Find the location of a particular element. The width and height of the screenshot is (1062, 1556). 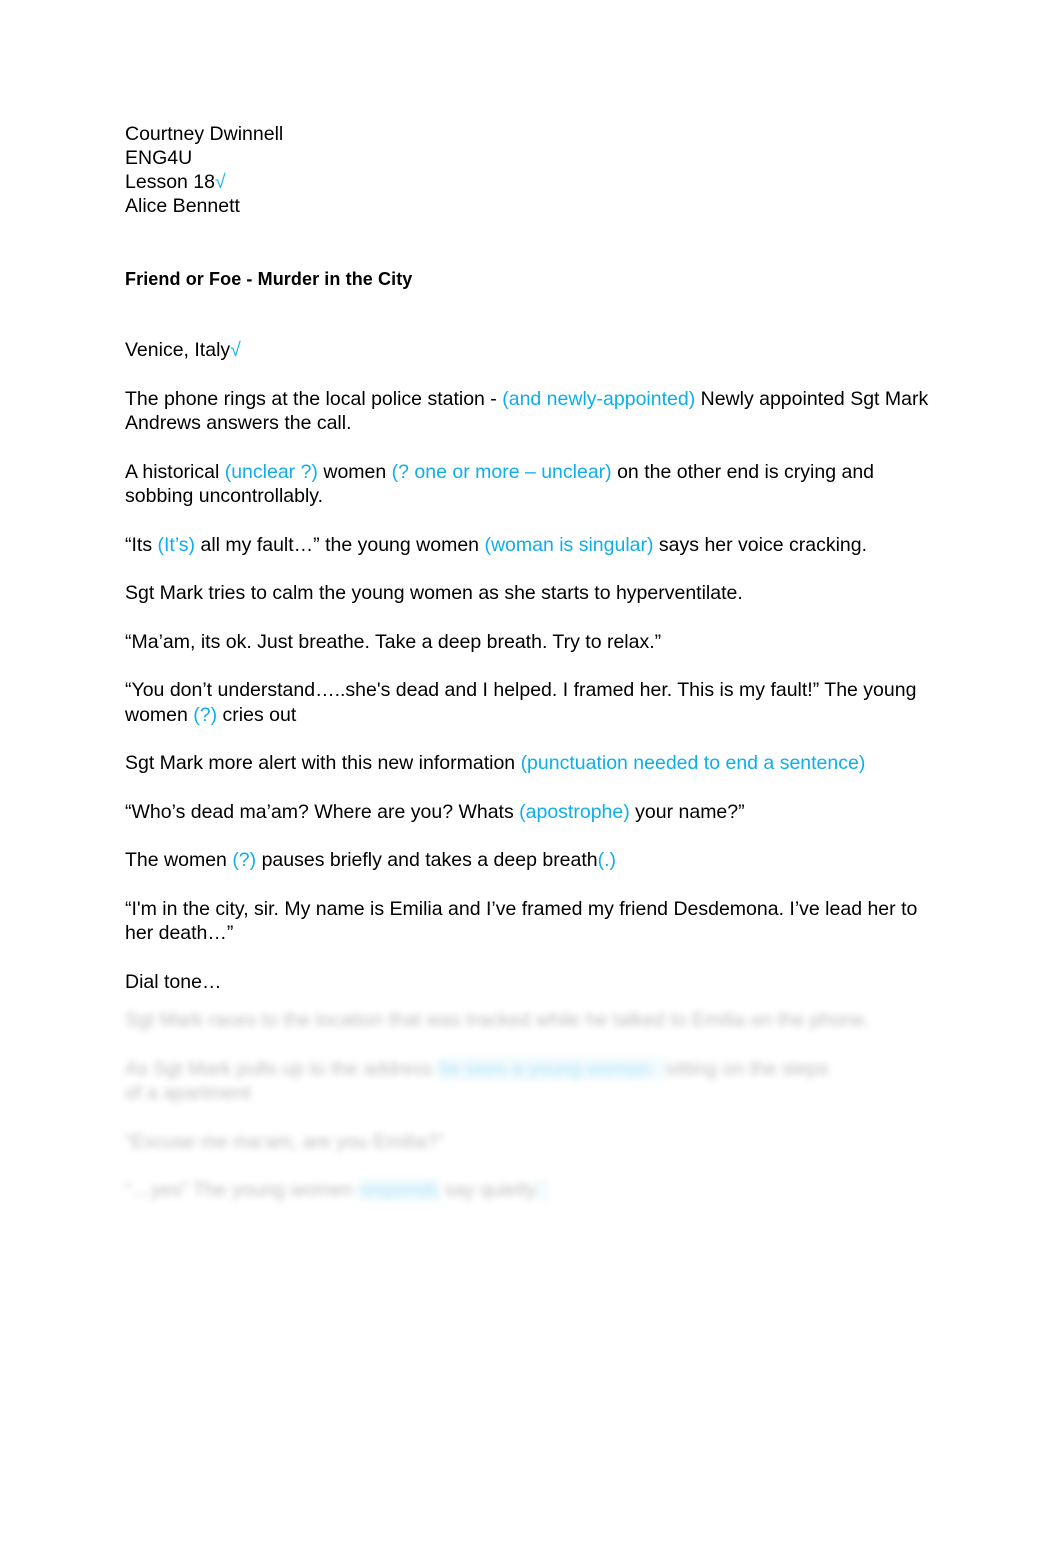

obscured-line-2-text-a: As Sgt Mark pulls up to the address is located at coordinates (282, 1068).